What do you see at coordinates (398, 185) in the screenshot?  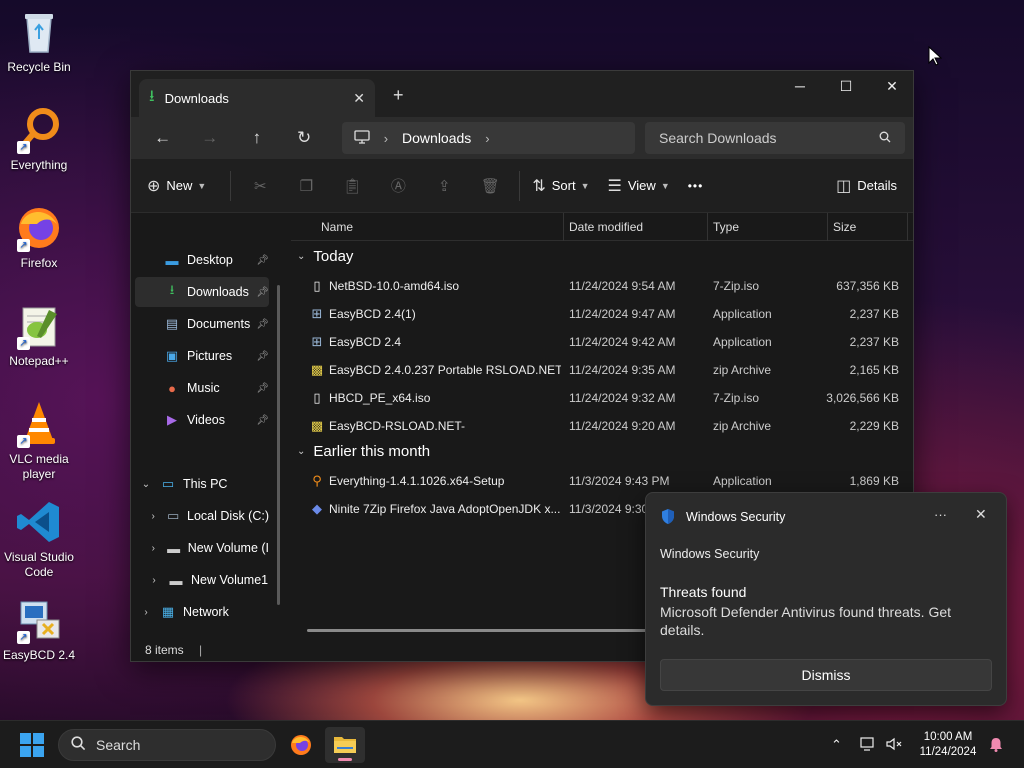 I see `rename-icon: Ⓐ` at bounding box center [398, 185].